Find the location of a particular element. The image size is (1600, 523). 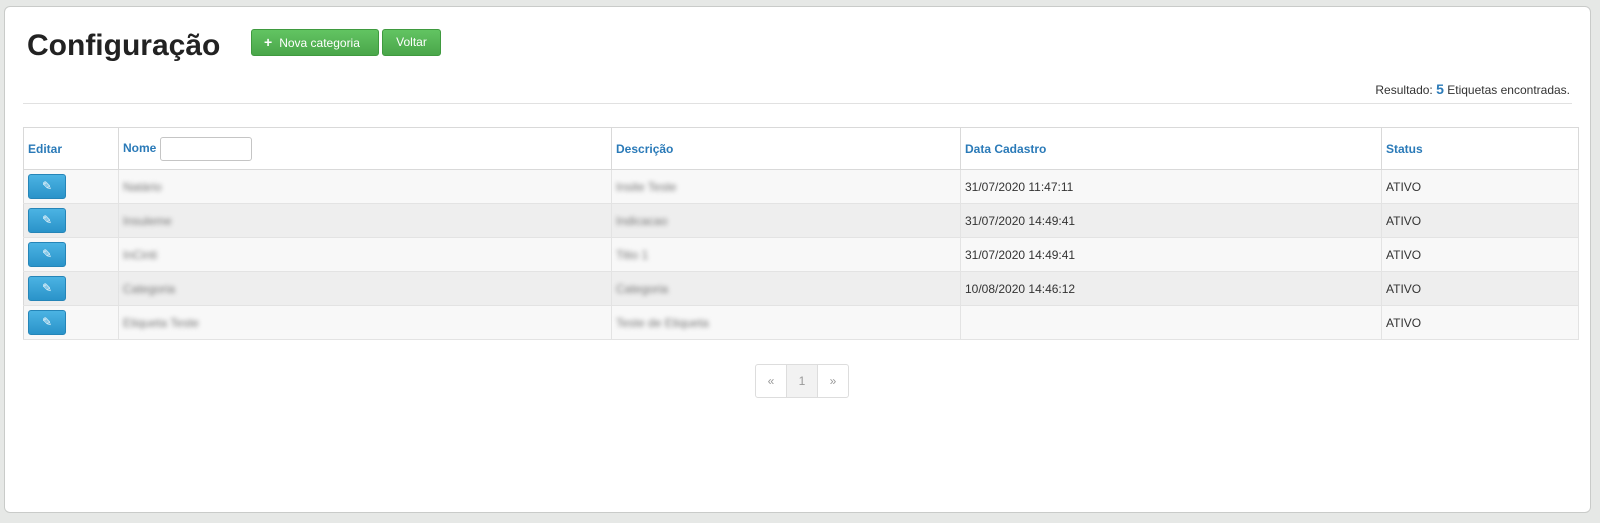

result-suffix: Etiquetas encontradas. is located at coordinates (1508, 90).